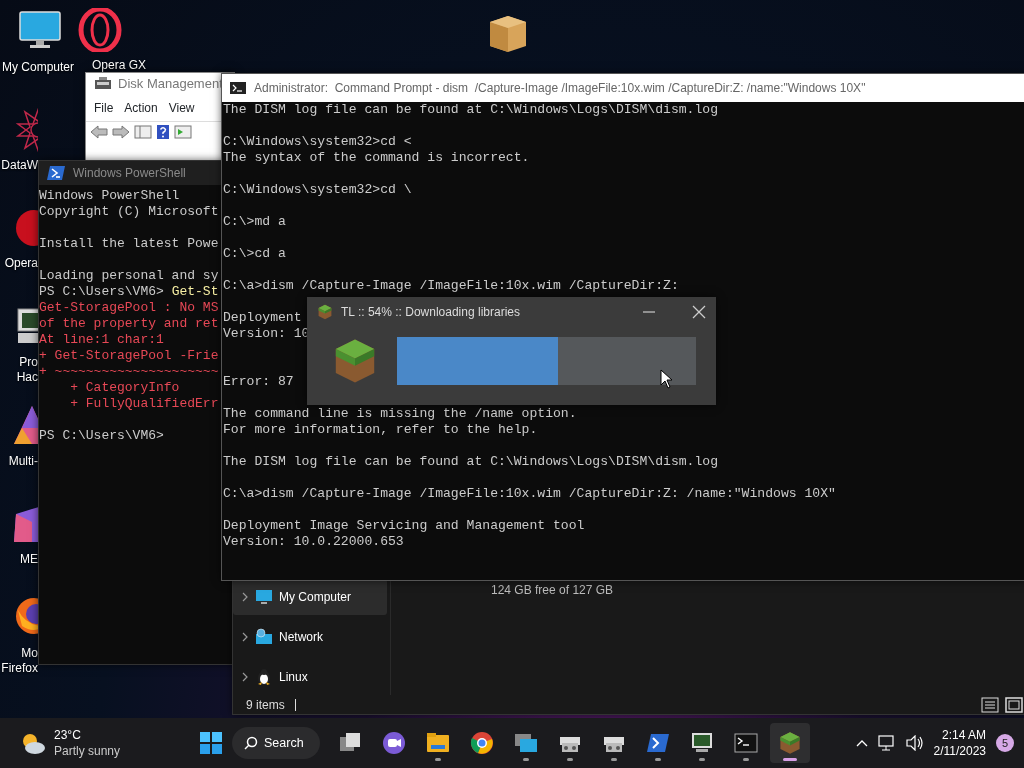 Image resolution: width=1024 pixels, height=768 pixels. Describe the element at coordinates (431, 312) in the screenshot. I see `window-title: TL :: 54% :: Downloading libraries` at that location.